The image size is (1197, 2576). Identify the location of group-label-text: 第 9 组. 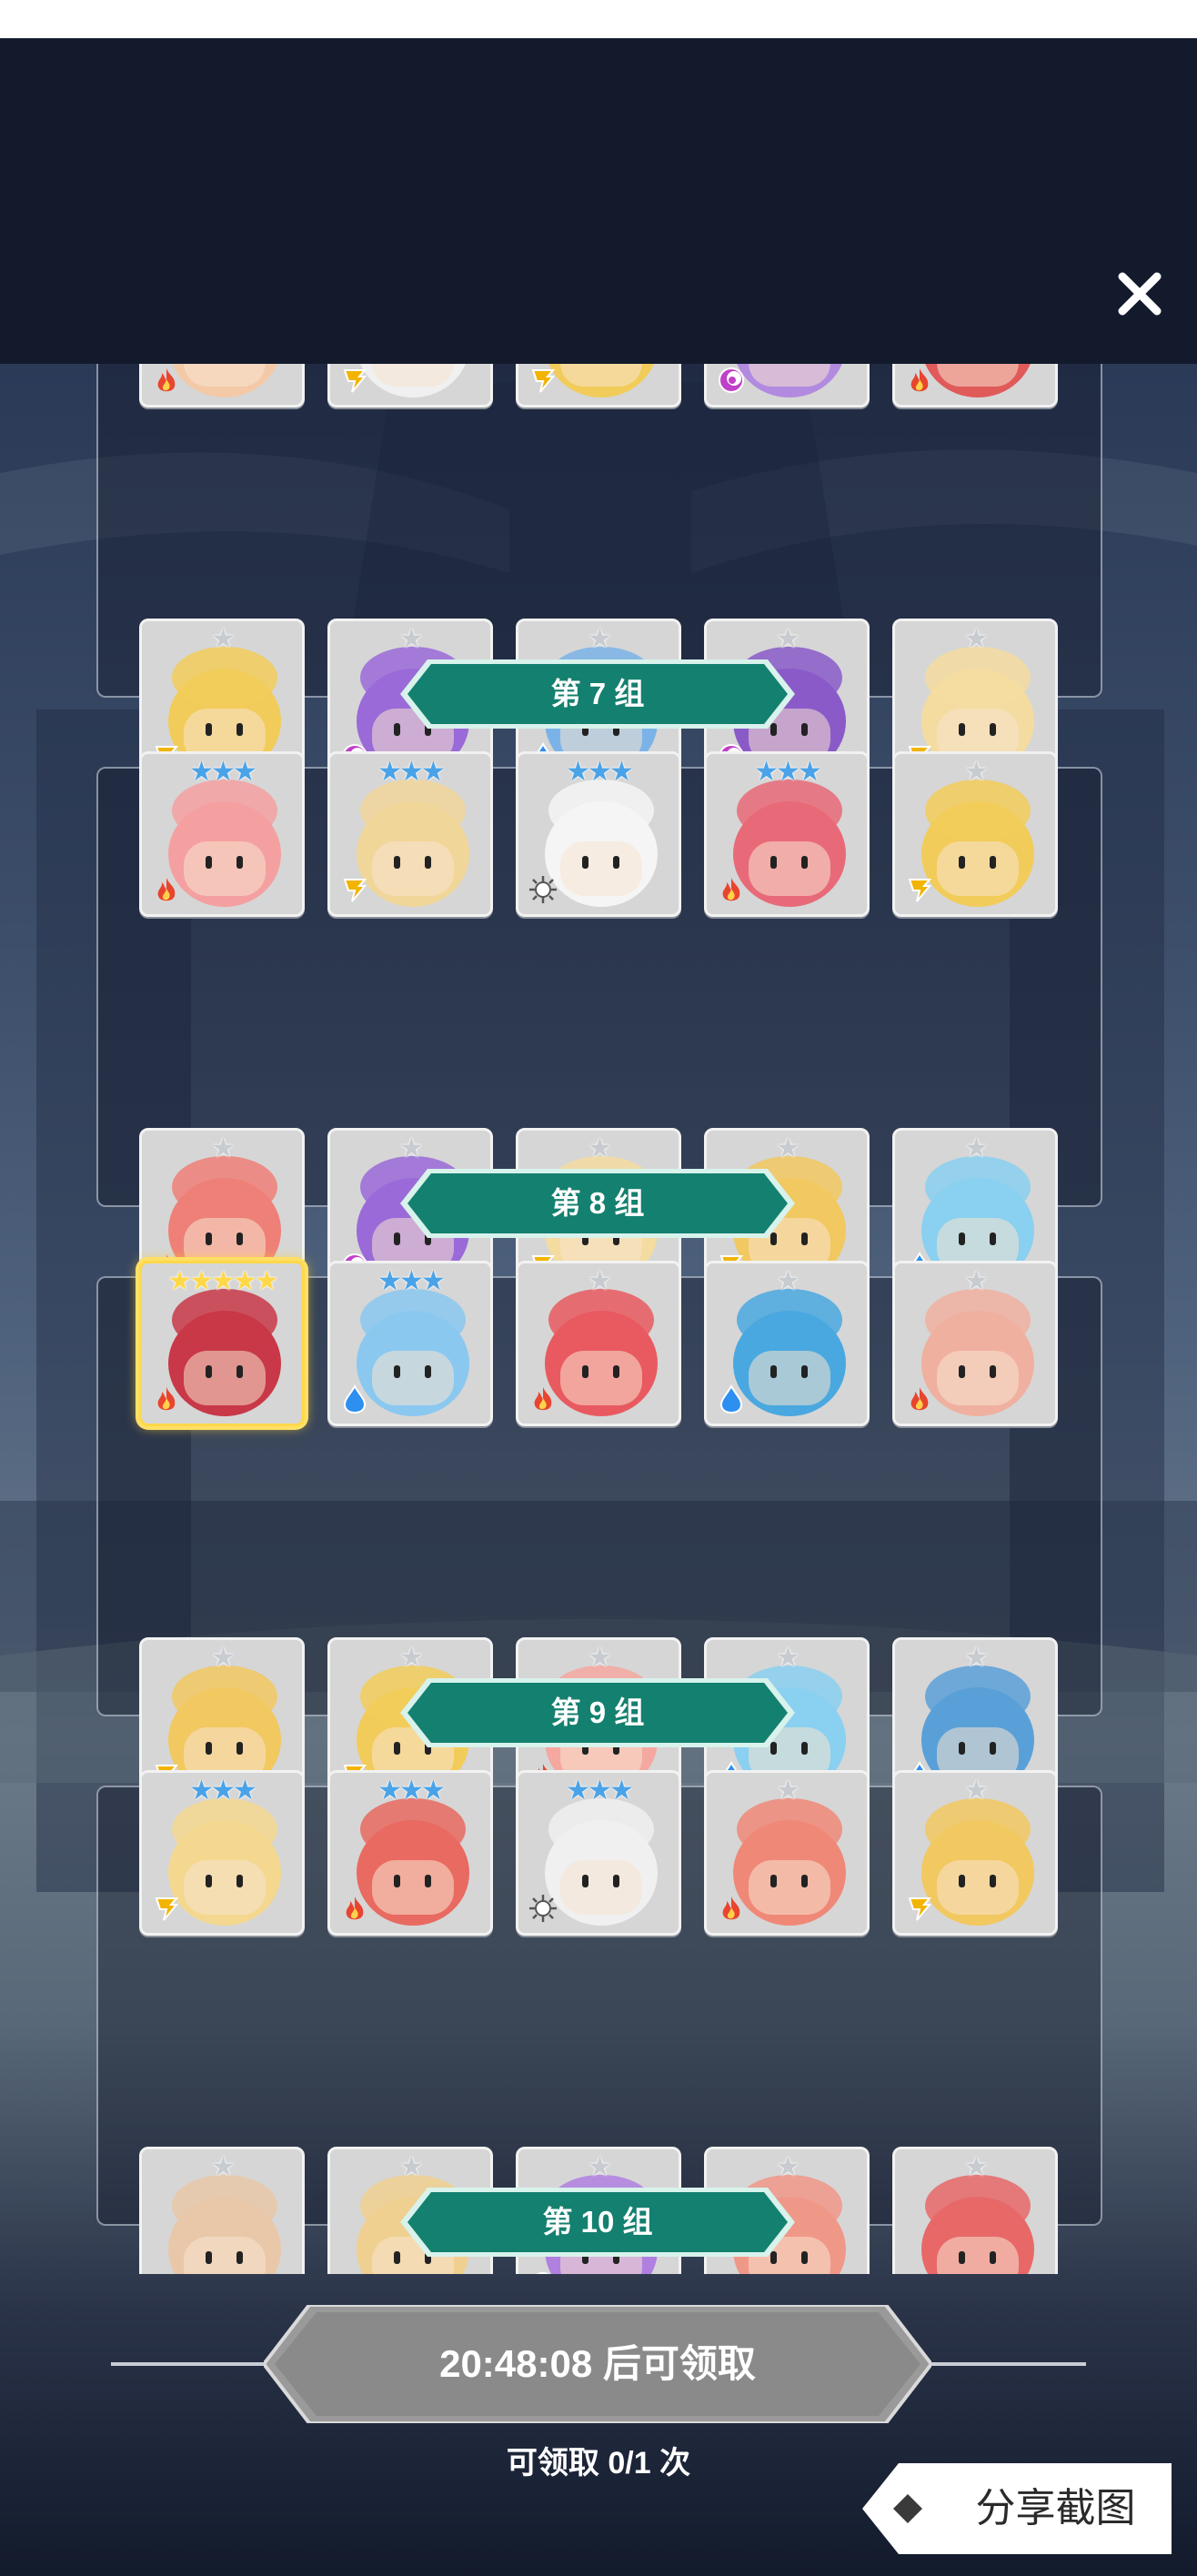
(597, 1712).